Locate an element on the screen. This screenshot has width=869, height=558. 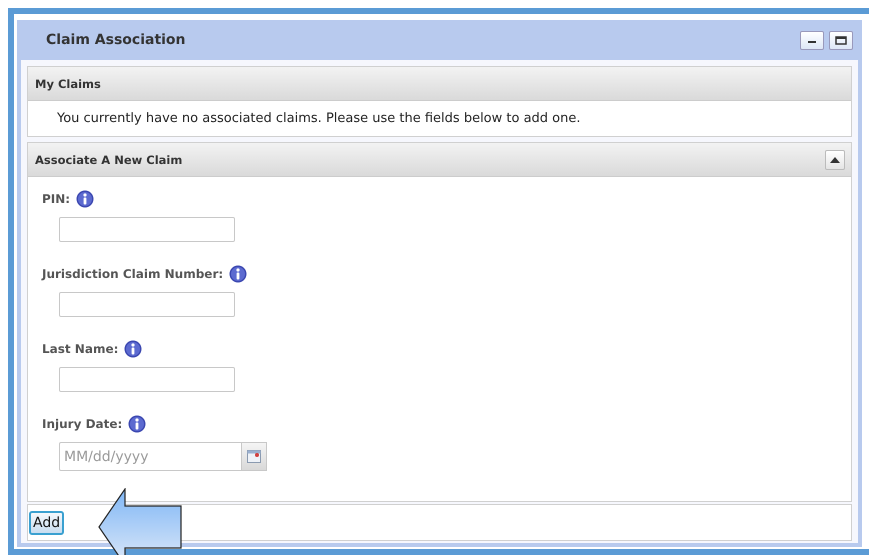
collapse-button is located at coordinates (835, 160).